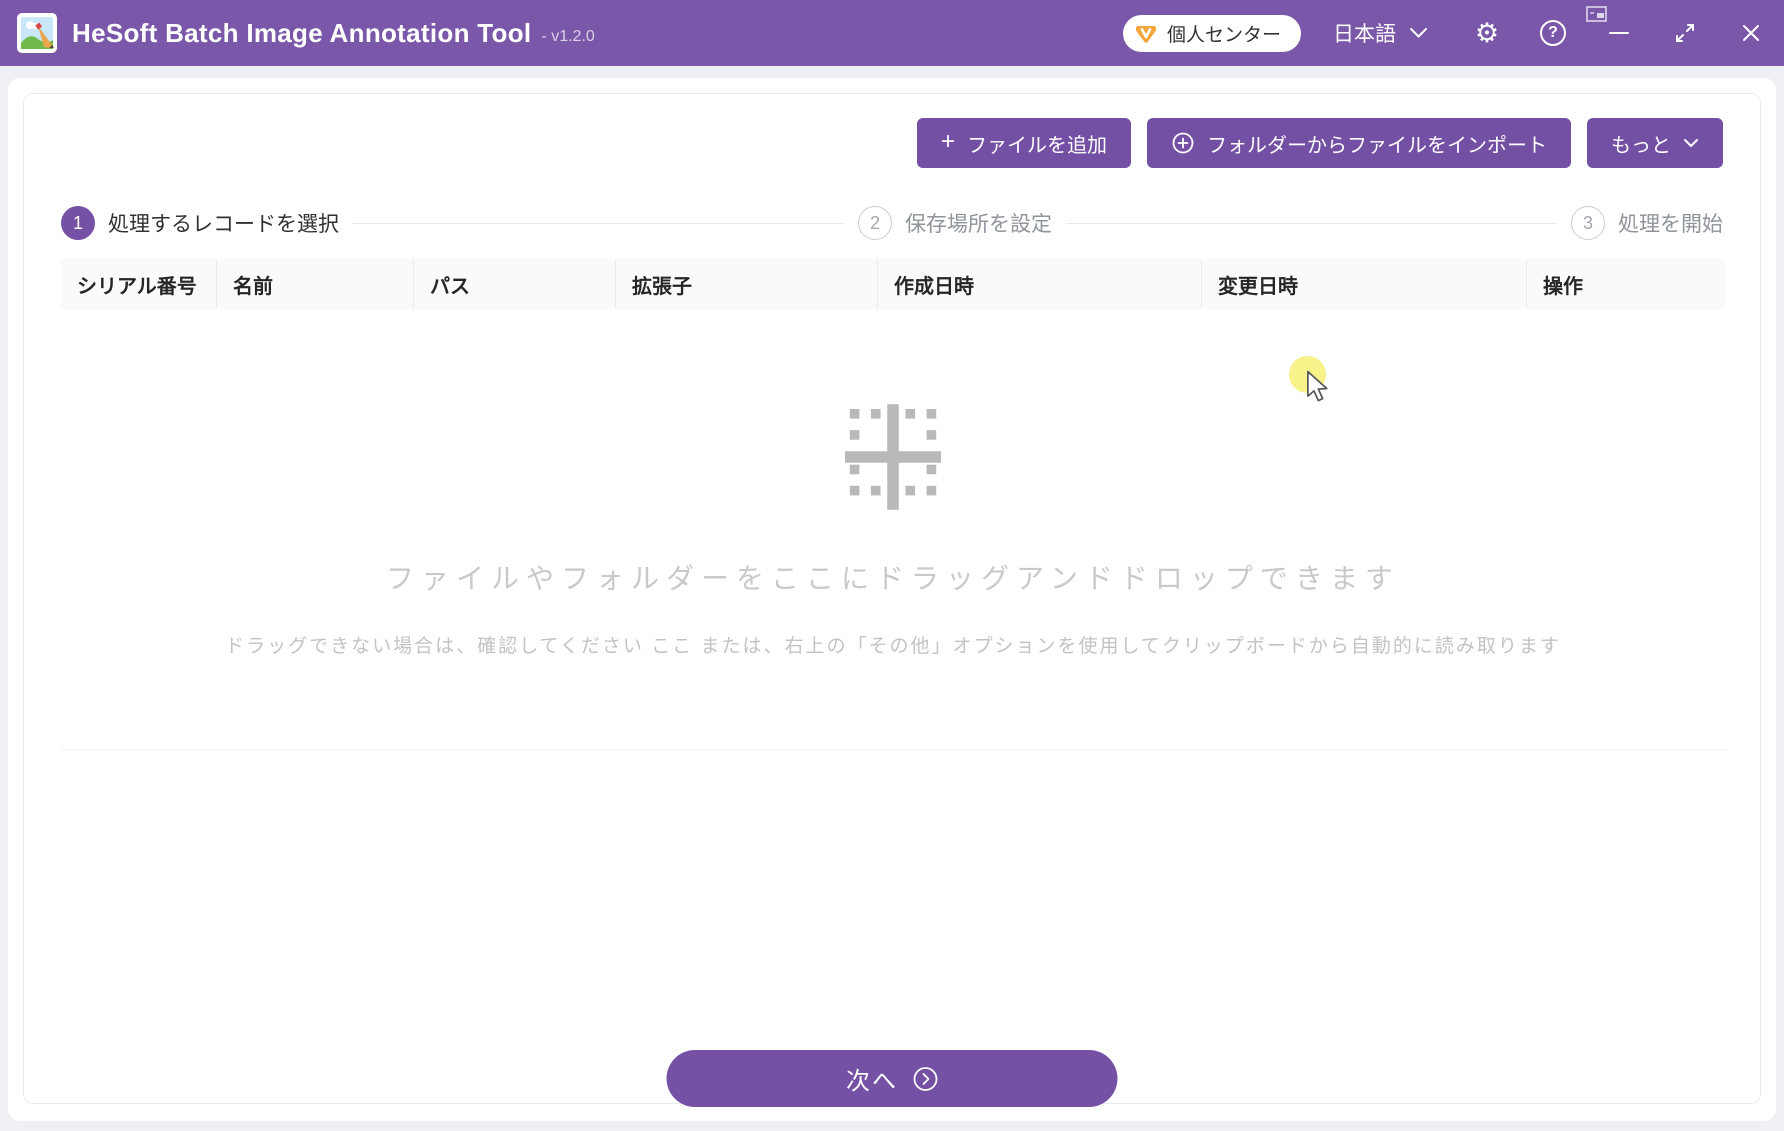 Image resolution: width=1784 pixels, height=1131 pixels. What do you see at coordinates (978, 224) in the screenshot?
I see `step-2-label: 保存場所を設定` at bounding box center [978, 224].